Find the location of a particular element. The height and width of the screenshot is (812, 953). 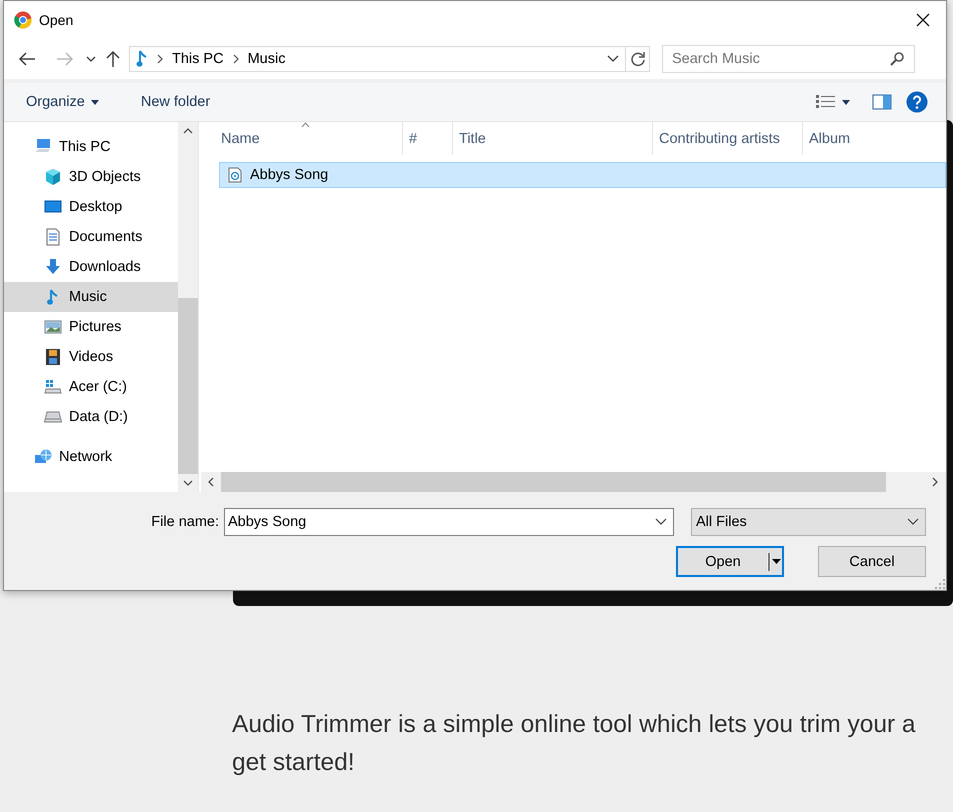

horizontal-scrollbar is located at coordinates (573, 482).